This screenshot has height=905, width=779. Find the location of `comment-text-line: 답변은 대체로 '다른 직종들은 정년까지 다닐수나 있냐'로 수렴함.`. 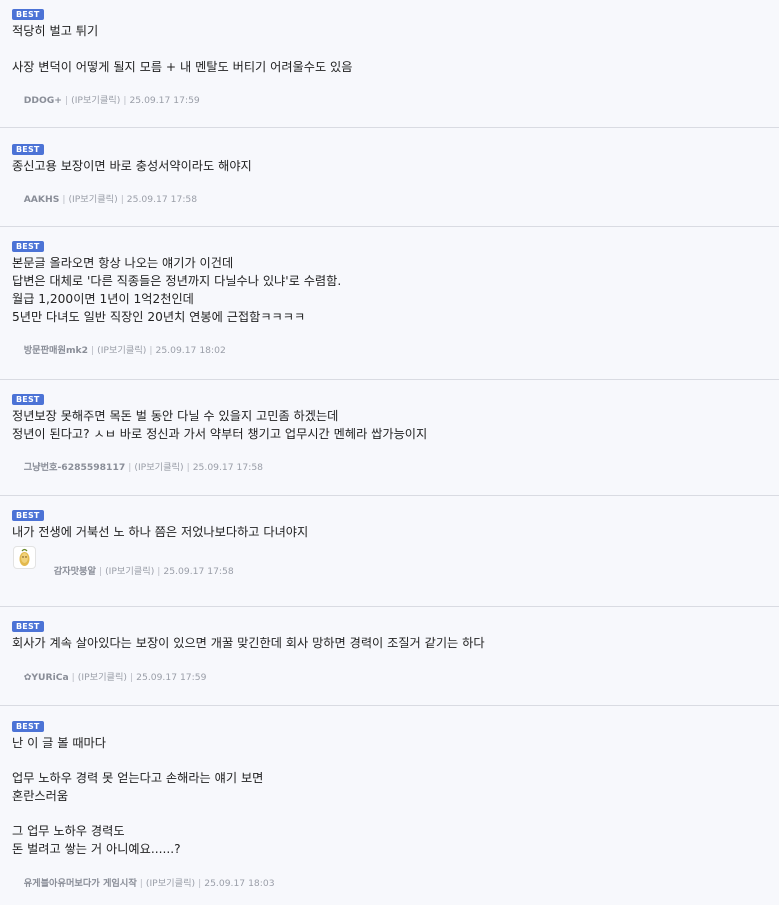

comment-text-line: 답변은 대체로 '다른 직종들은 정년까지 다닐수나 있냐'로 수렴함. is located at coordinates (177, 281).